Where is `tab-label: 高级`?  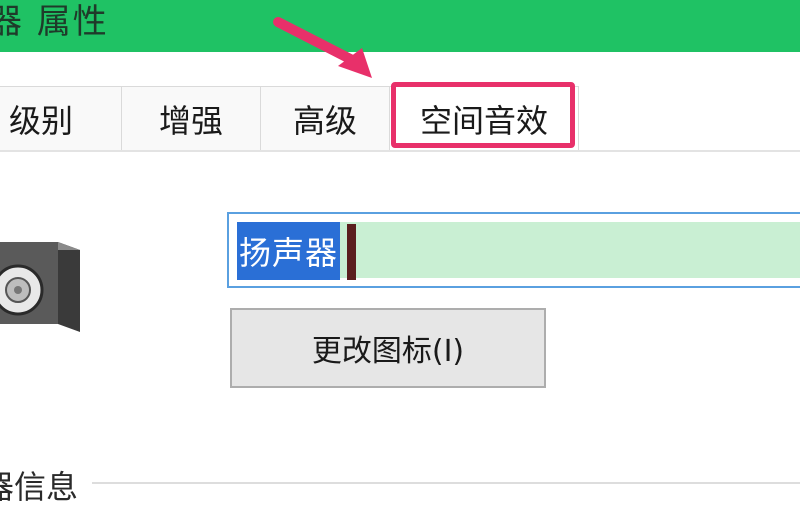
tab-label: 高级 is located at coordinates (324, 120).